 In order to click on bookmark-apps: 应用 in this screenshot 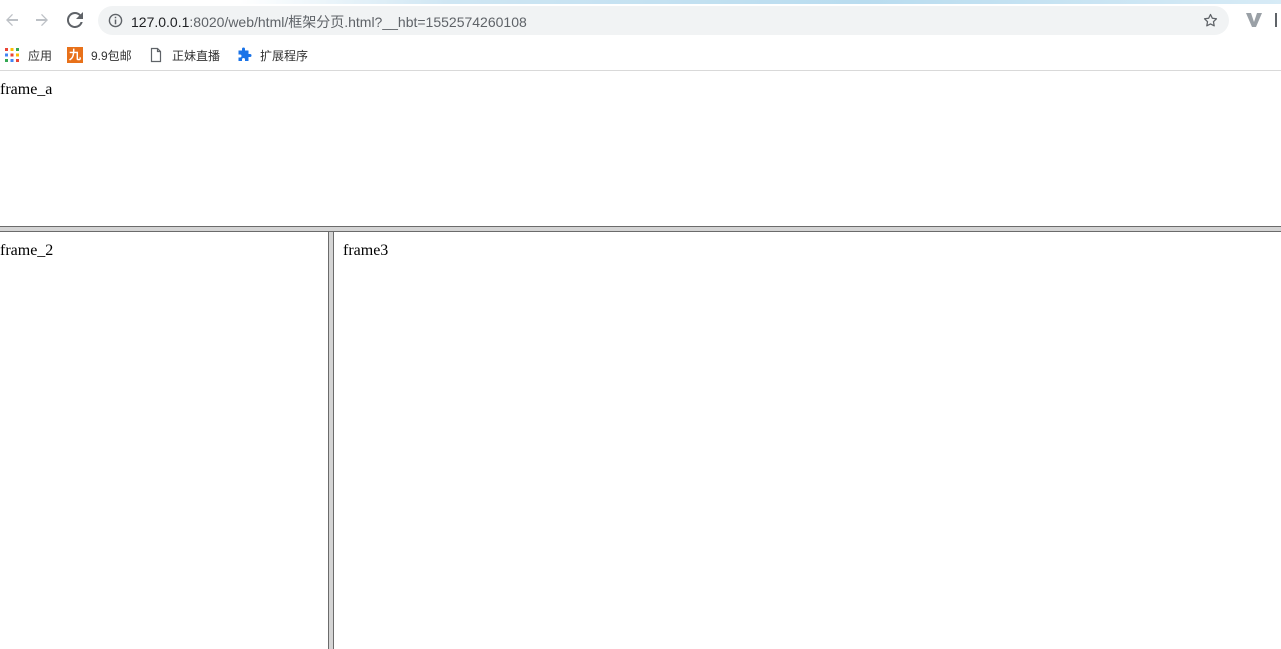, I will do `click(28, 55)`.